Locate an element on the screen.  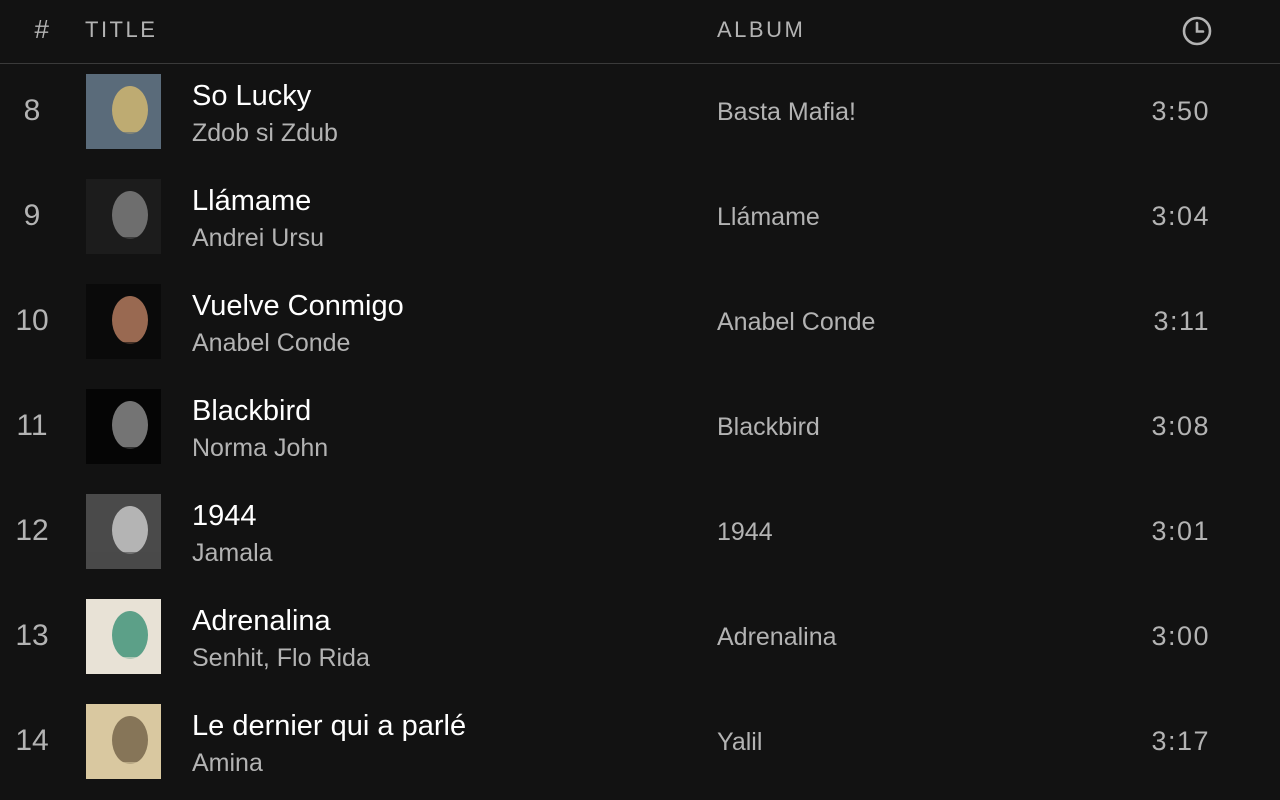
track-artist: Andrei Ursu is located at coordinates (258, 238).